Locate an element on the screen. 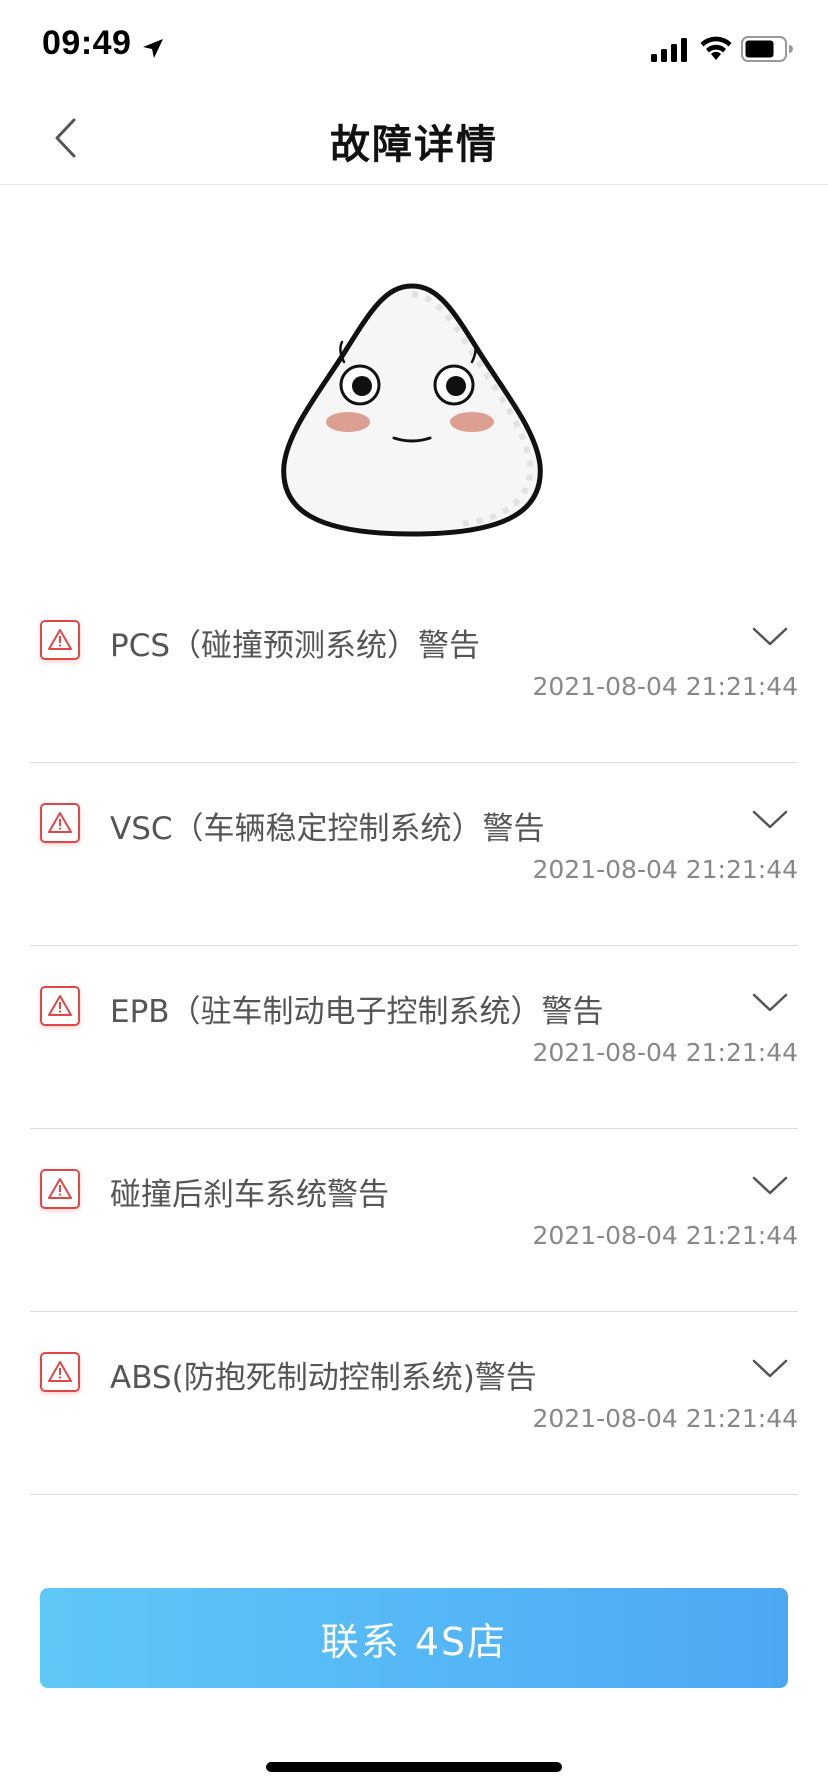  location-arrow-icon is located at coordinates (153, 48).